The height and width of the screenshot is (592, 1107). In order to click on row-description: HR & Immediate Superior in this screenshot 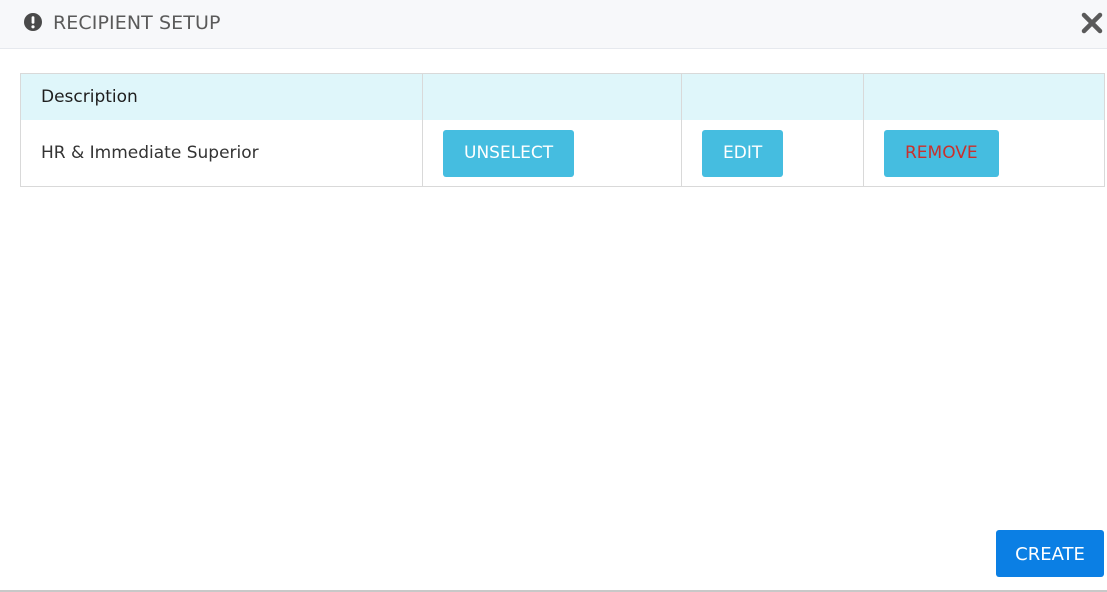, I will do `click(221, 153)`.